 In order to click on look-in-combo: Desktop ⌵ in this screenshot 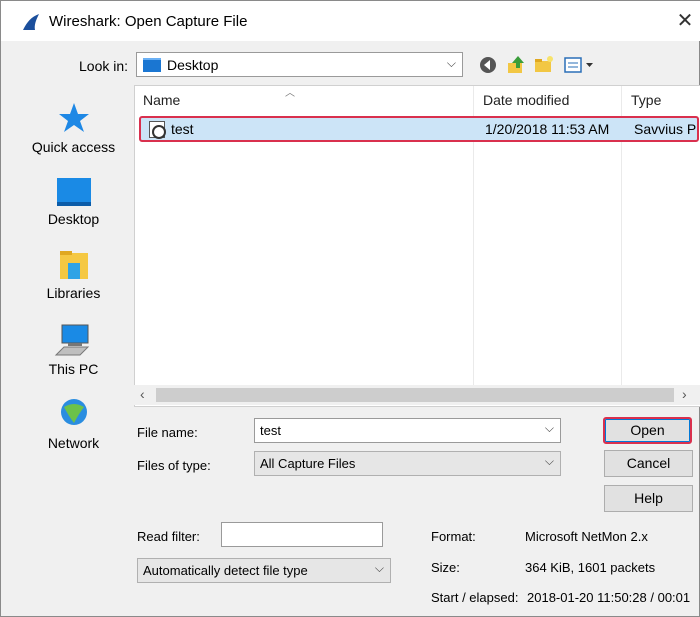, I will do `click(299, 64)`.